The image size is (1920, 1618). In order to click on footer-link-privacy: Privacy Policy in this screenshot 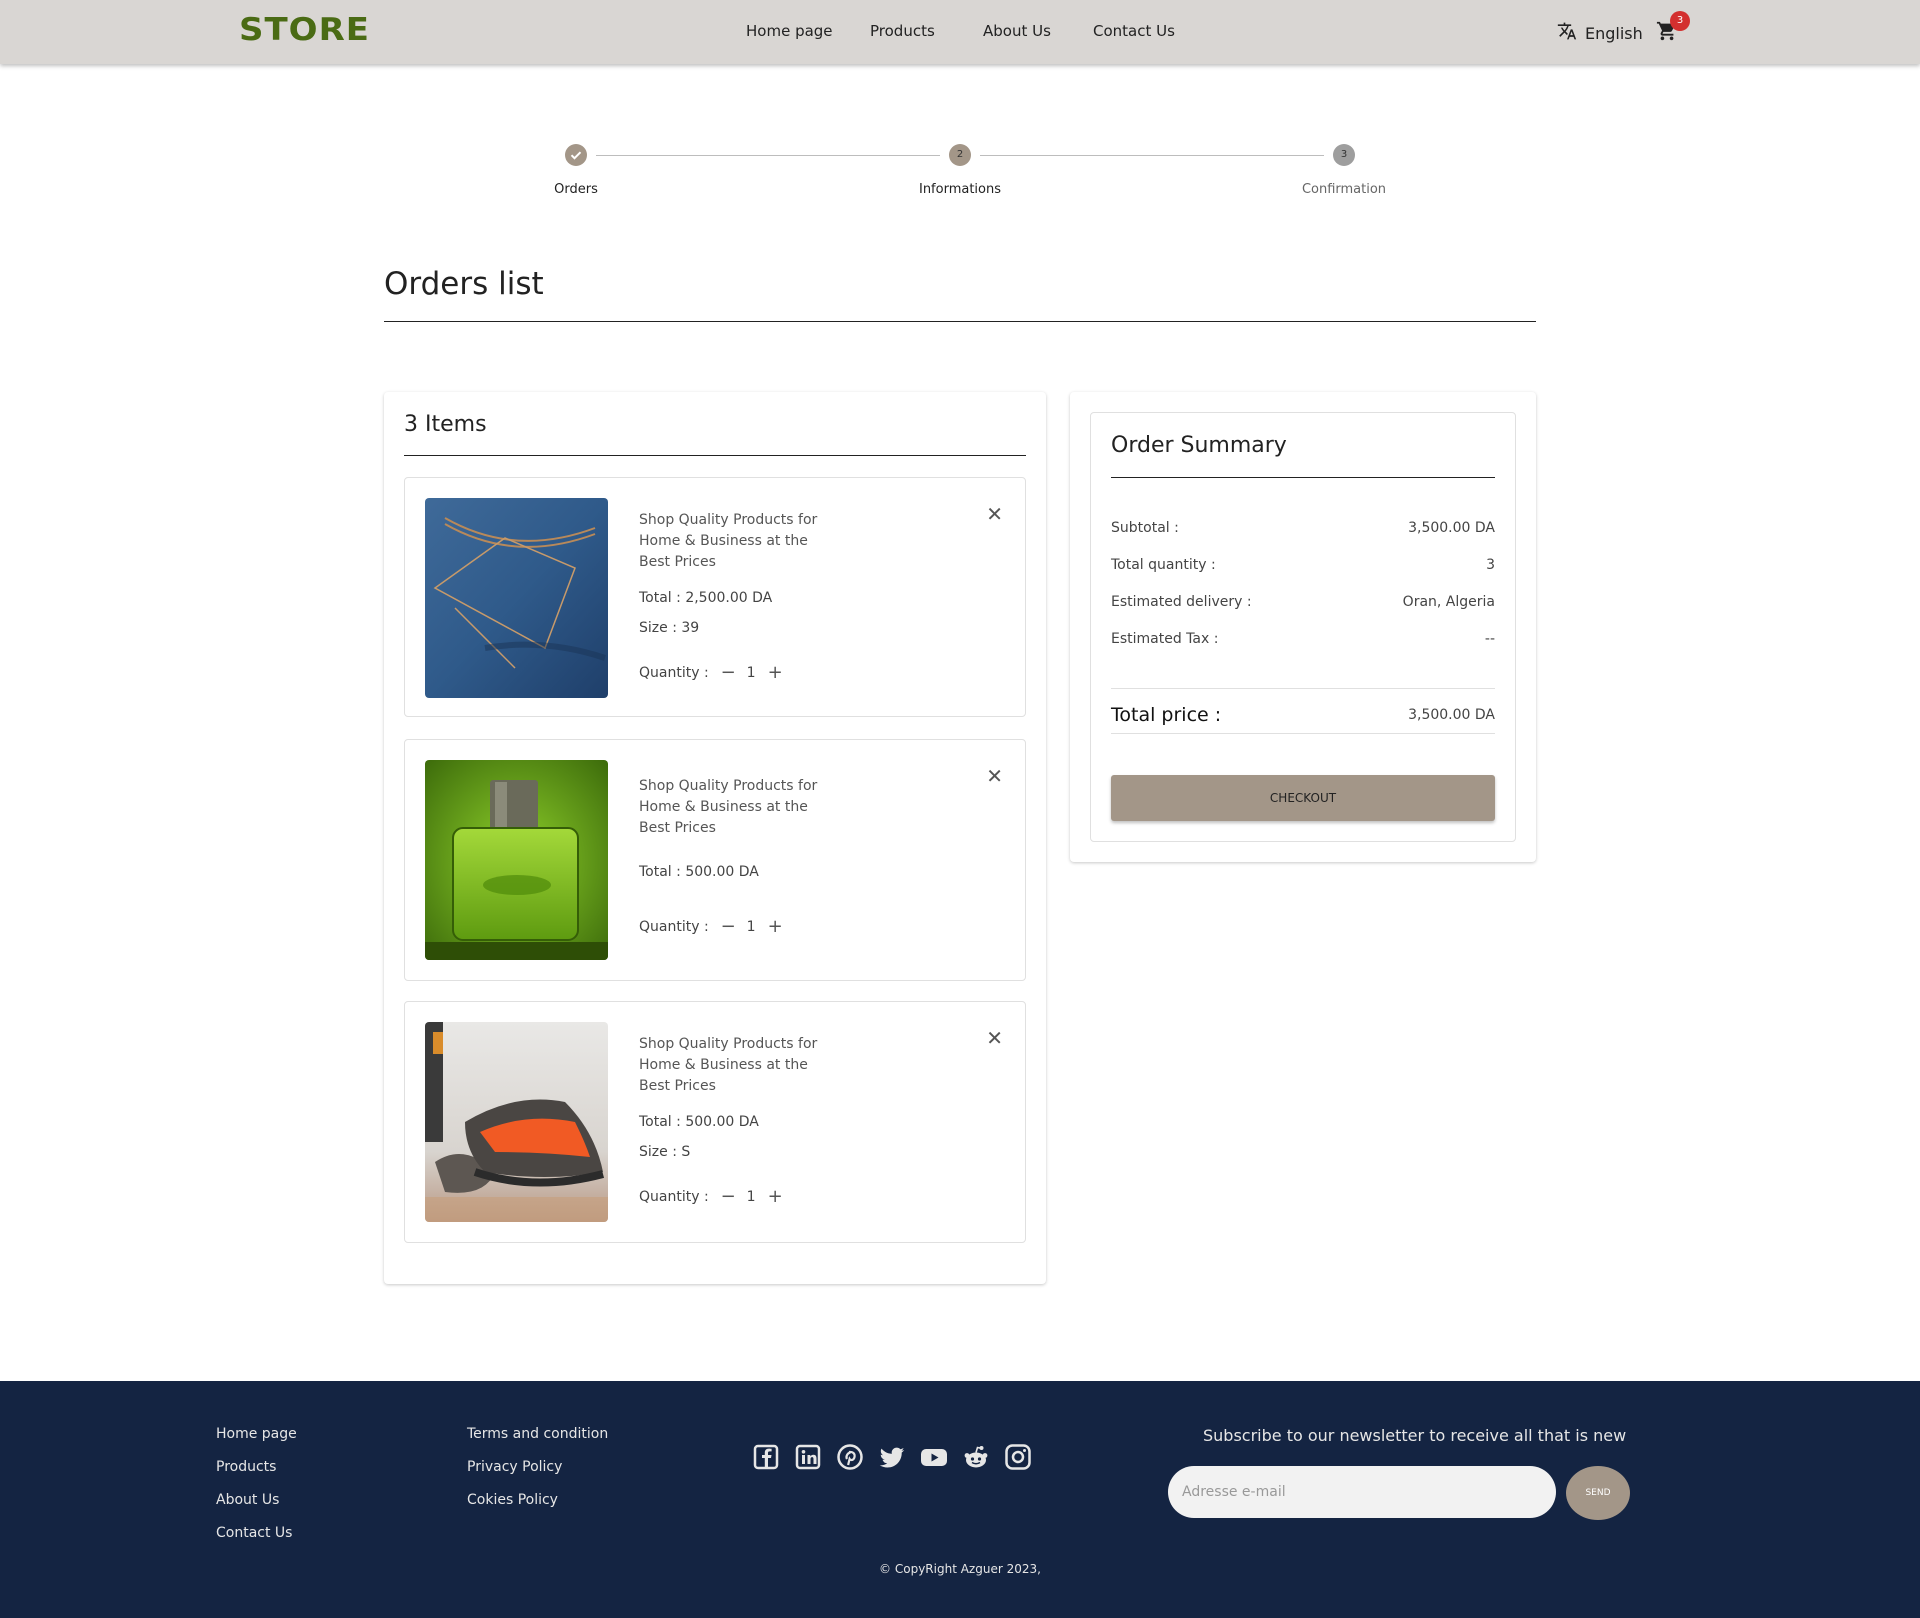, I will do `click(514, 1467)`.